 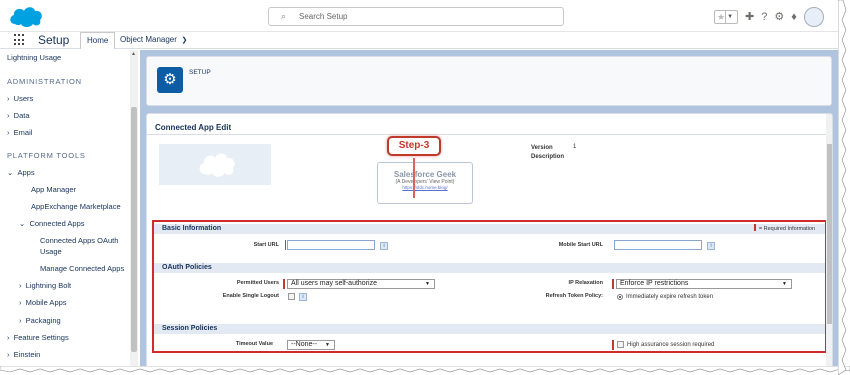 What do you see at coordinates (23, 132) in the screenshot?
I see `sidebar-item-label: Email` at bounding box center [23, 132].